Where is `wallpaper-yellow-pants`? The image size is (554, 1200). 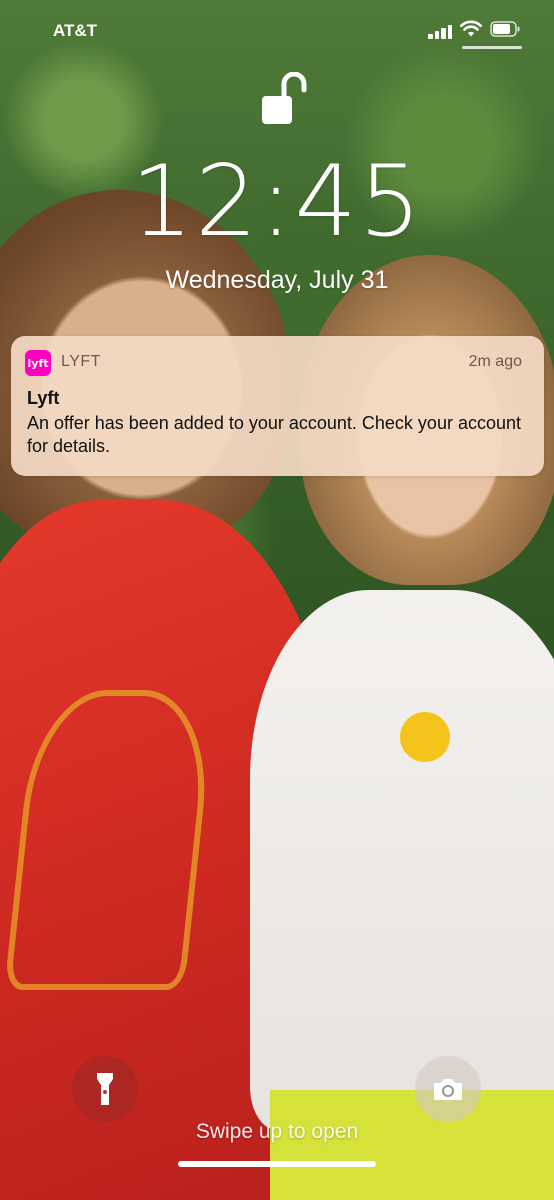 wallpaper-yellow-pants is located at coordinates (412, 1145).